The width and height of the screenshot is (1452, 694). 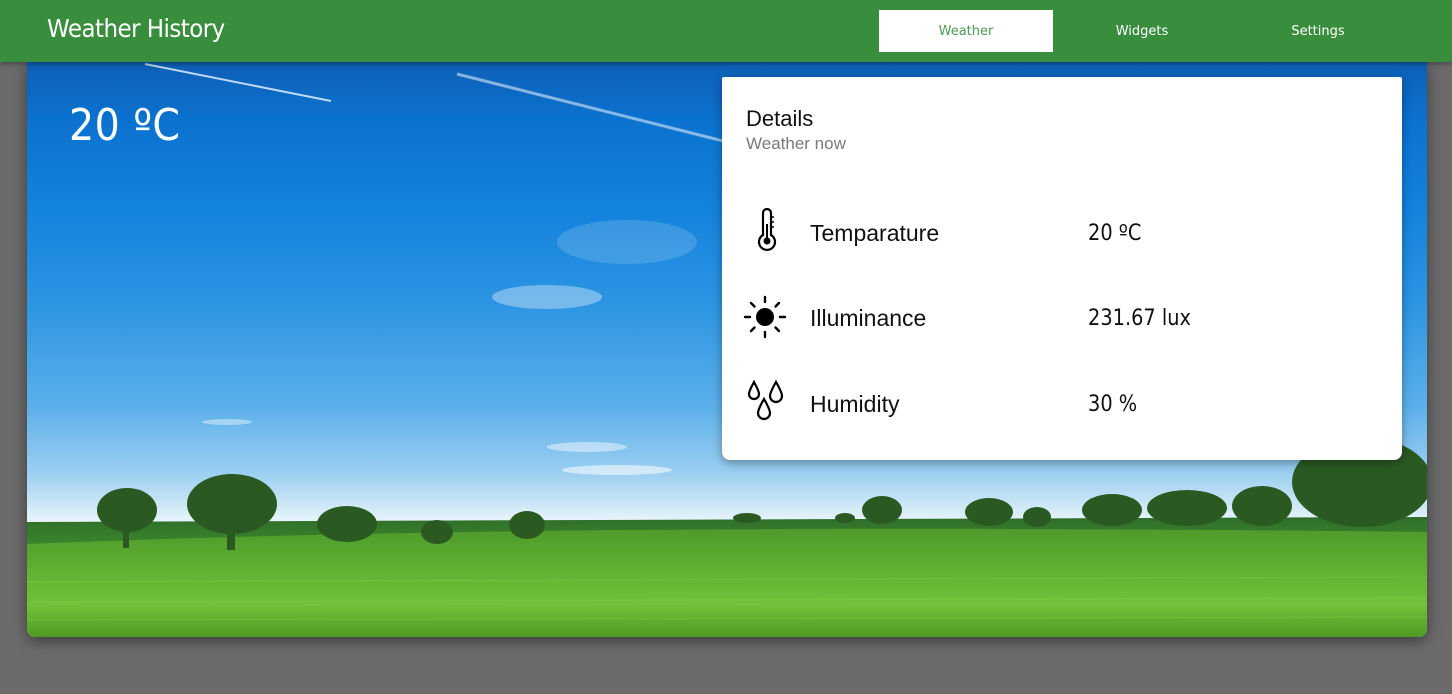 I want to click on app-title: Weather History, so click(x=136, y=28).